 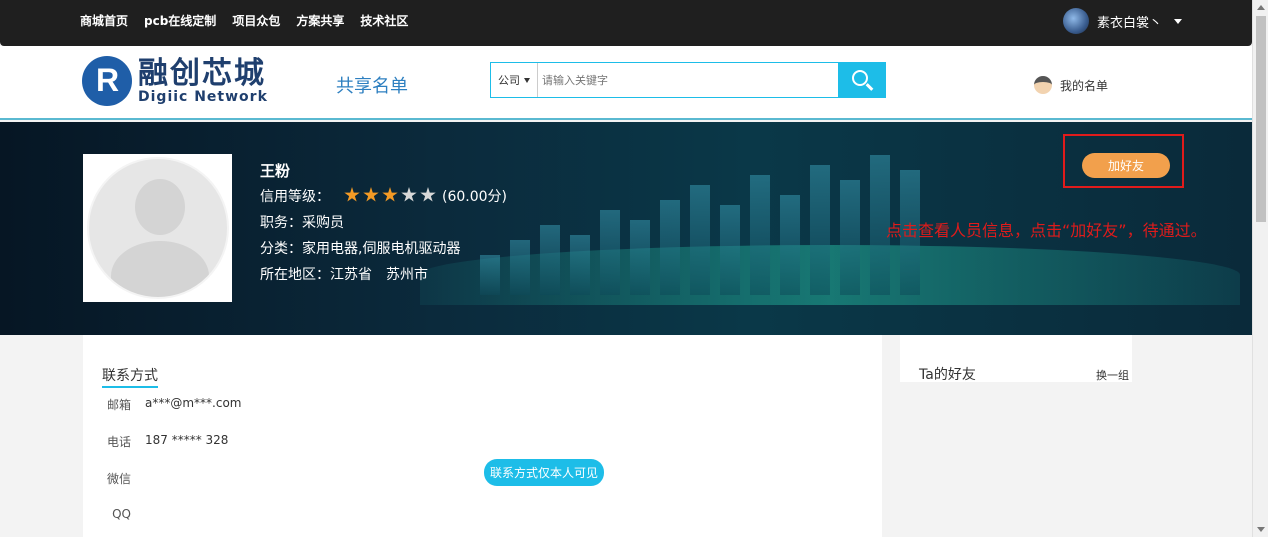 I want to click on user-name: 素衣白裳丶, so click(x=1129, y=23).